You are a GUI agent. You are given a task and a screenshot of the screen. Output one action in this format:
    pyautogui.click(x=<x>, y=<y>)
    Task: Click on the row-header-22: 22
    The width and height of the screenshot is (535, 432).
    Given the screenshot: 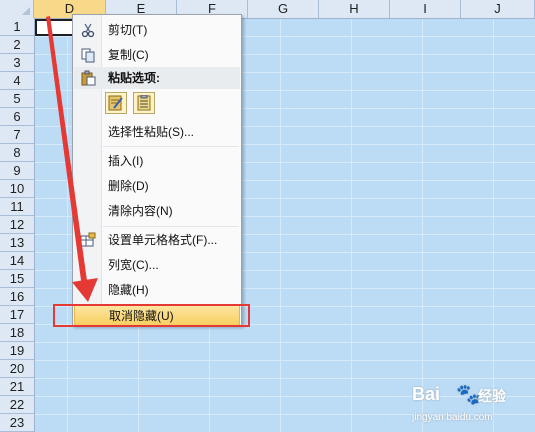 What is the action you would take?
    pyautogui.click(x=17, y=405)
    